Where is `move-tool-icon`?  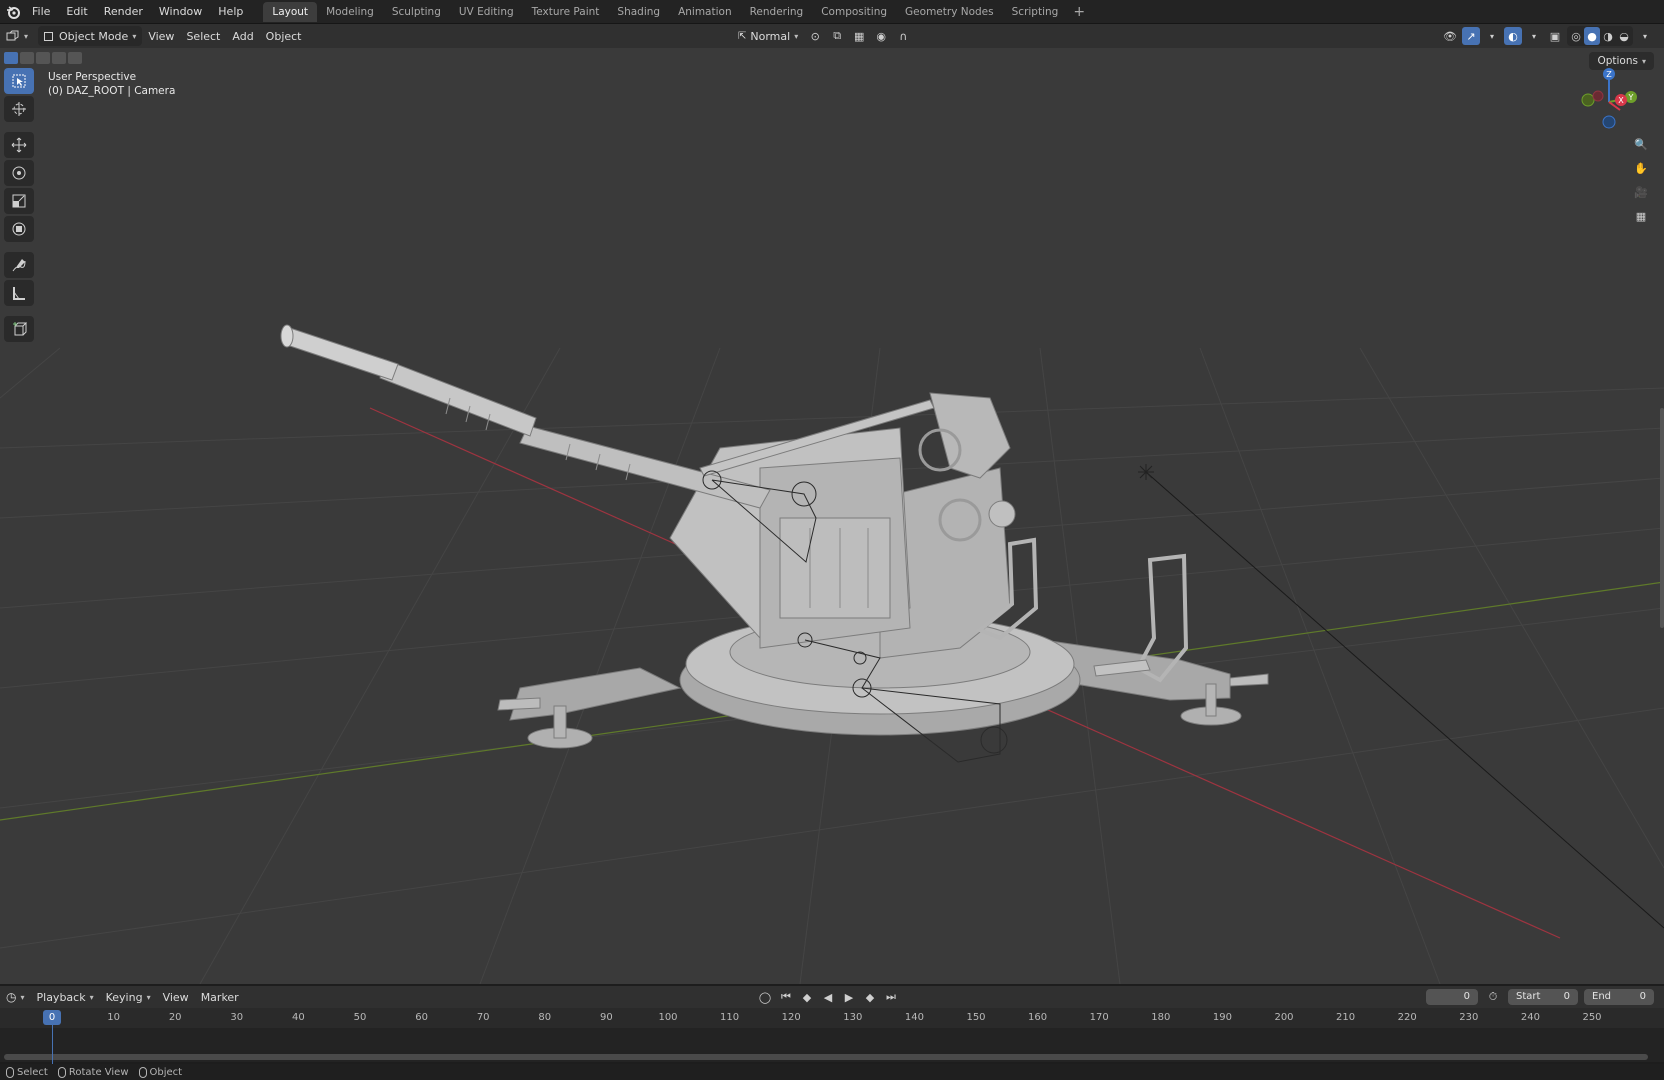
move-tool-icon is located at coordinates (19, 145).